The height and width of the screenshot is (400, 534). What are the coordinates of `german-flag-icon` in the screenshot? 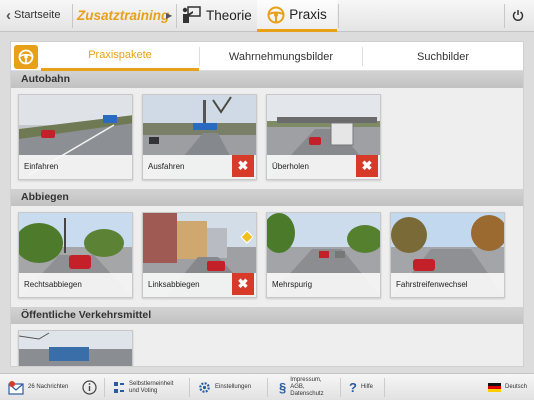 It's located at (494, 387).